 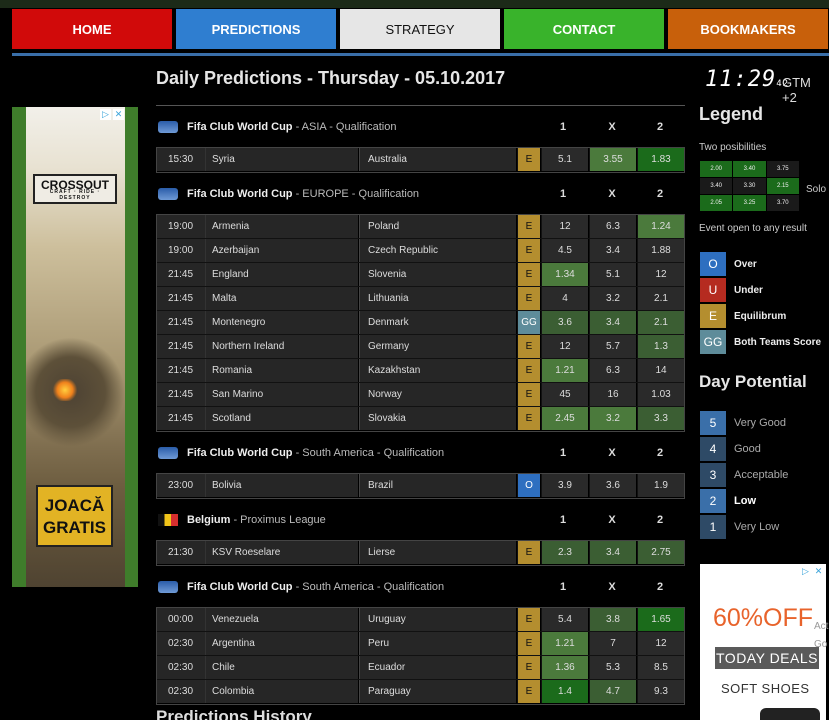 I want to click on home-team: Syria, so click(x=281, y=159).